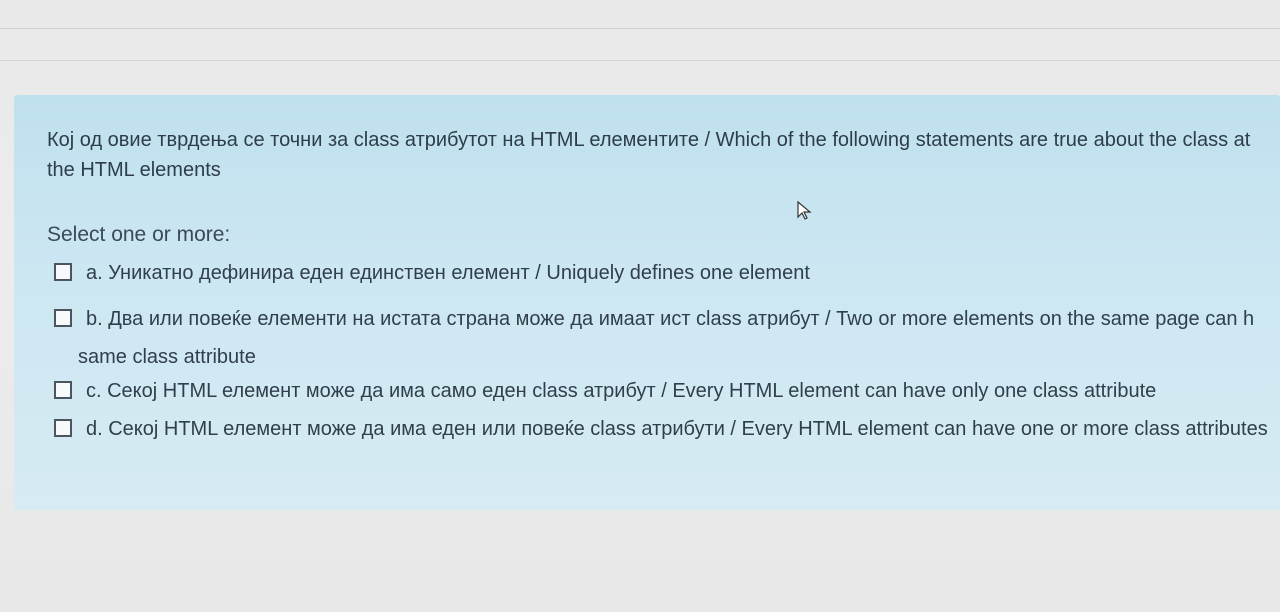  I want to click on checkbox-c, so click(63, 390).